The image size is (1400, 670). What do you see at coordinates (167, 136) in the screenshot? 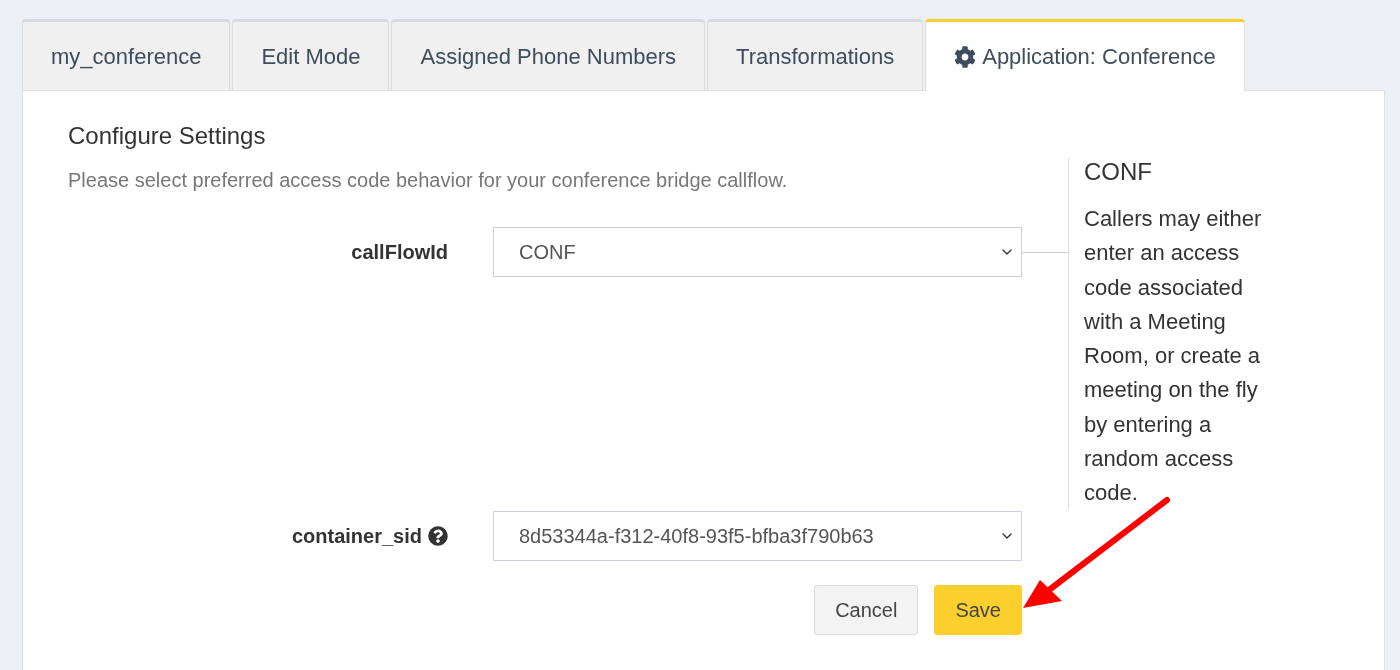
I see `section-heading: Configure Settings` at bounding box center [167, 136].